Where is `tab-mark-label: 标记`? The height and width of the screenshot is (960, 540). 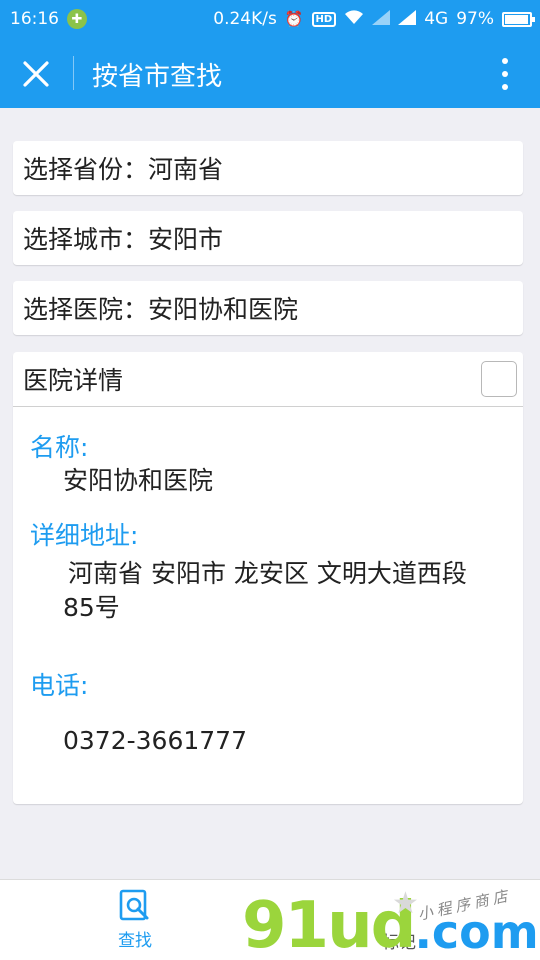 tab-mark-label: 标记 is located at coordinates (399, 943).